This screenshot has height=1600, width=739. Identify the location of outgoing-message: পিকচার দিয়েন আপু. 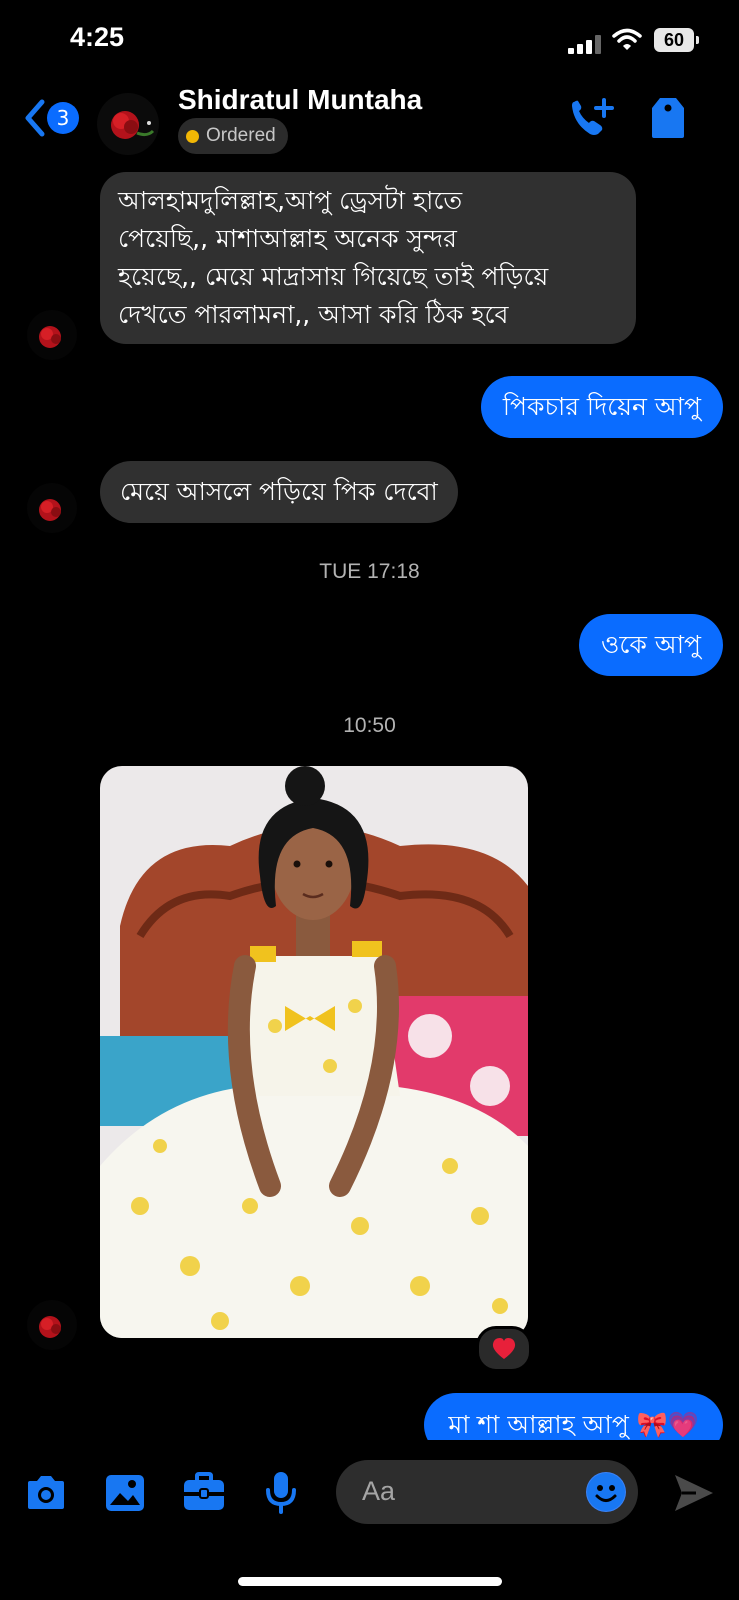
(601, 407).